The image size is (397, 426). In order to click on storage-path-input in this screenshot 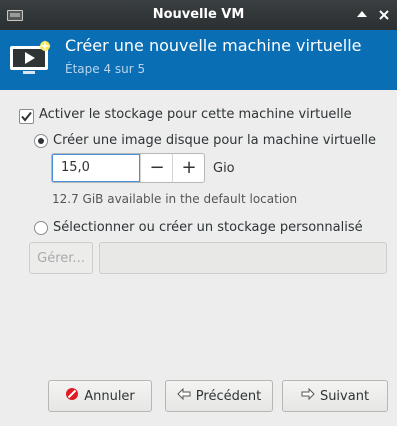, I will do `click(243, 258)`.